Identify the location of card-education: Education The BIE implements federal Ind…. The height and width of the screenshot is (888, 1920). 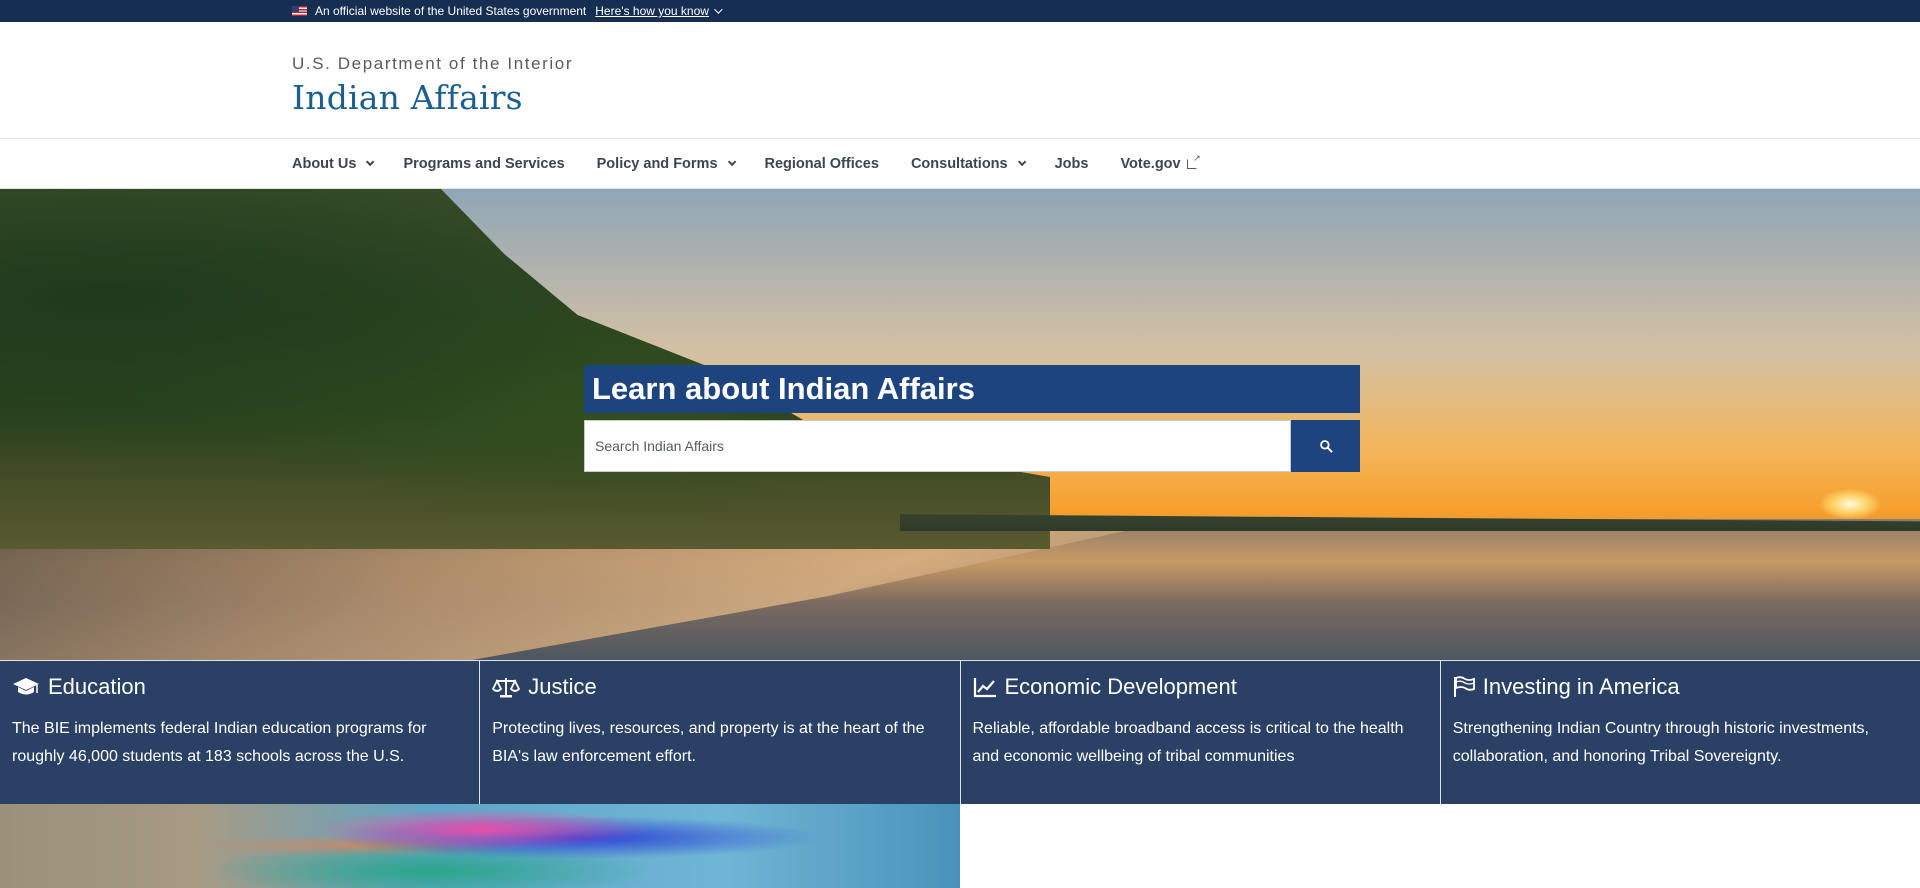
(240, 732).